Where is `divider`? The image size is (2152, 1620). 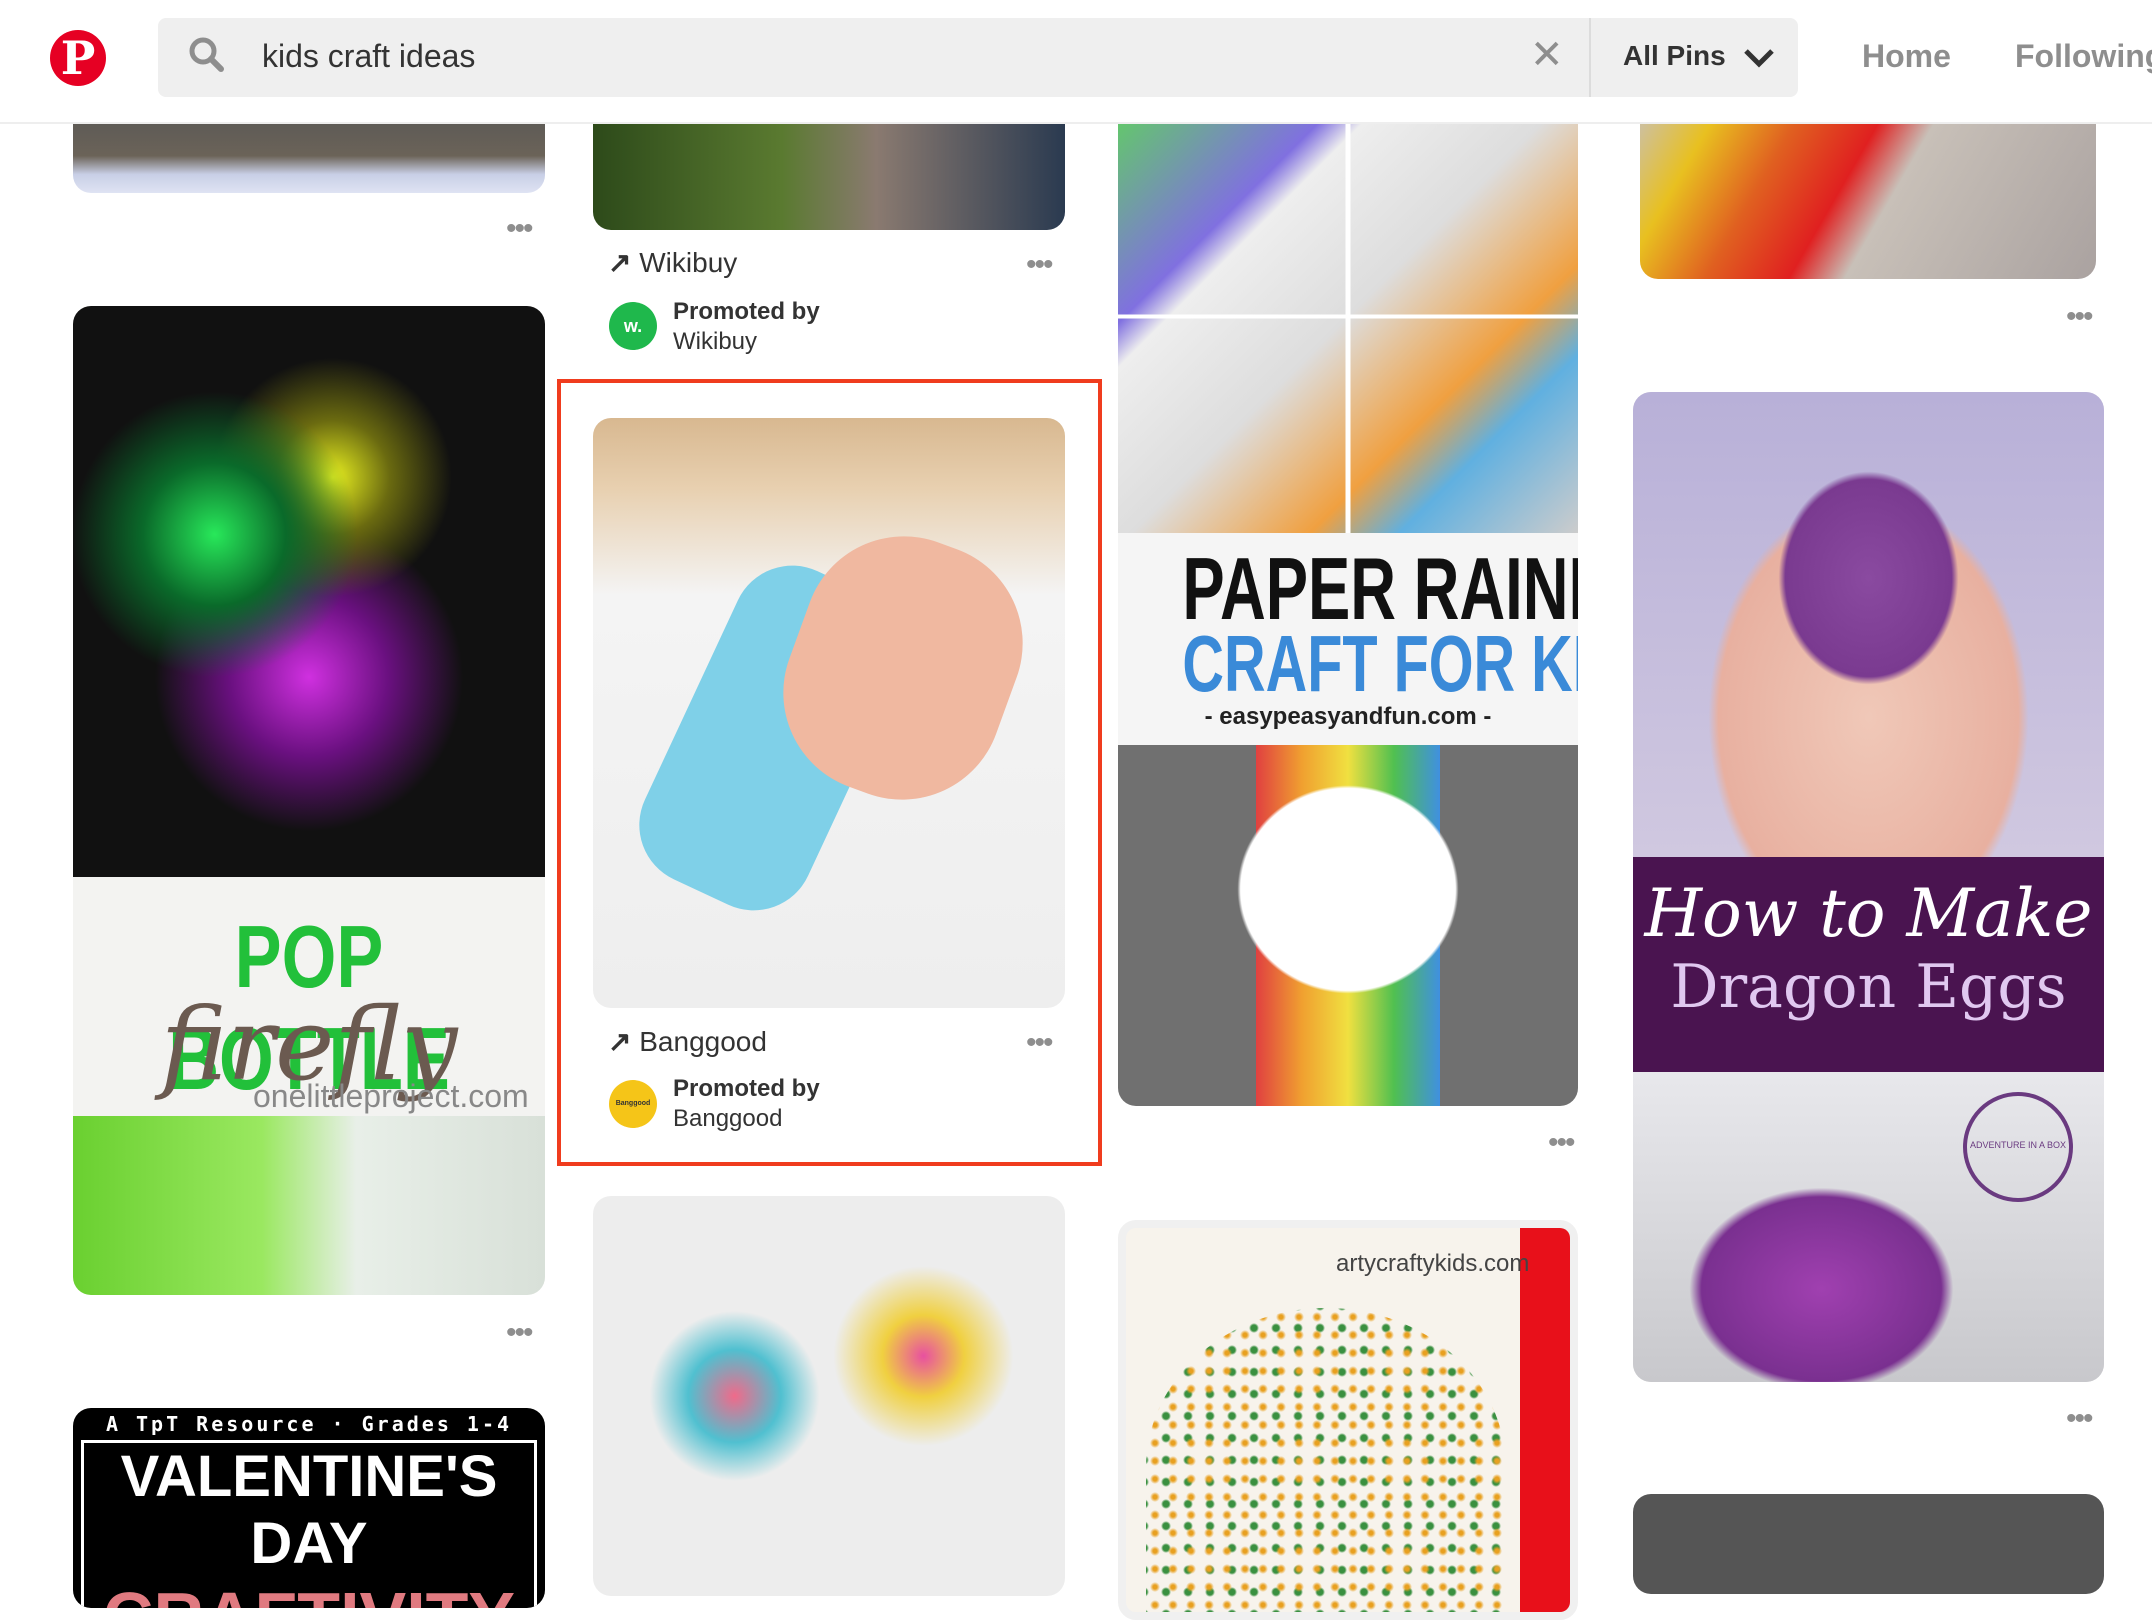 divider is located at coordinates (1590, 57).